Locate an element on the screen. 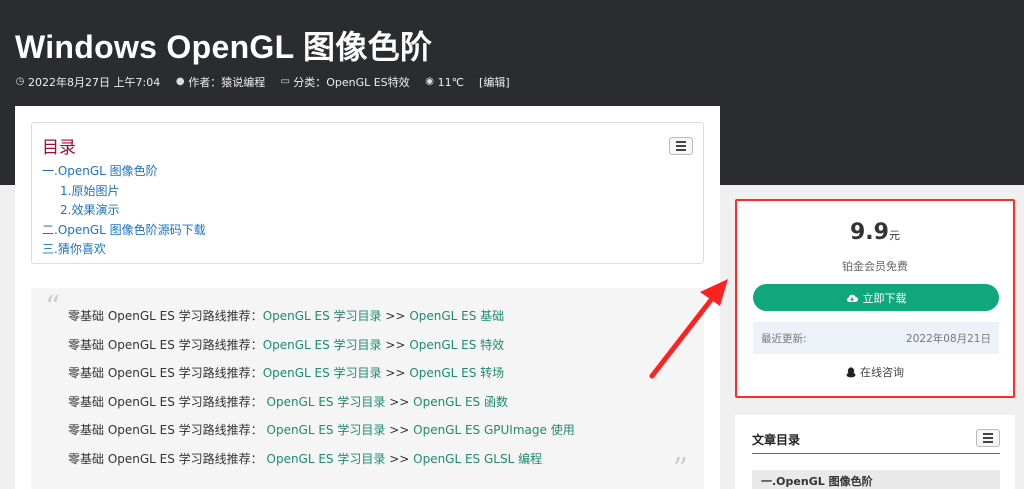  member-free-note: 铂金会员免费 is located at coordinates (875, 266).